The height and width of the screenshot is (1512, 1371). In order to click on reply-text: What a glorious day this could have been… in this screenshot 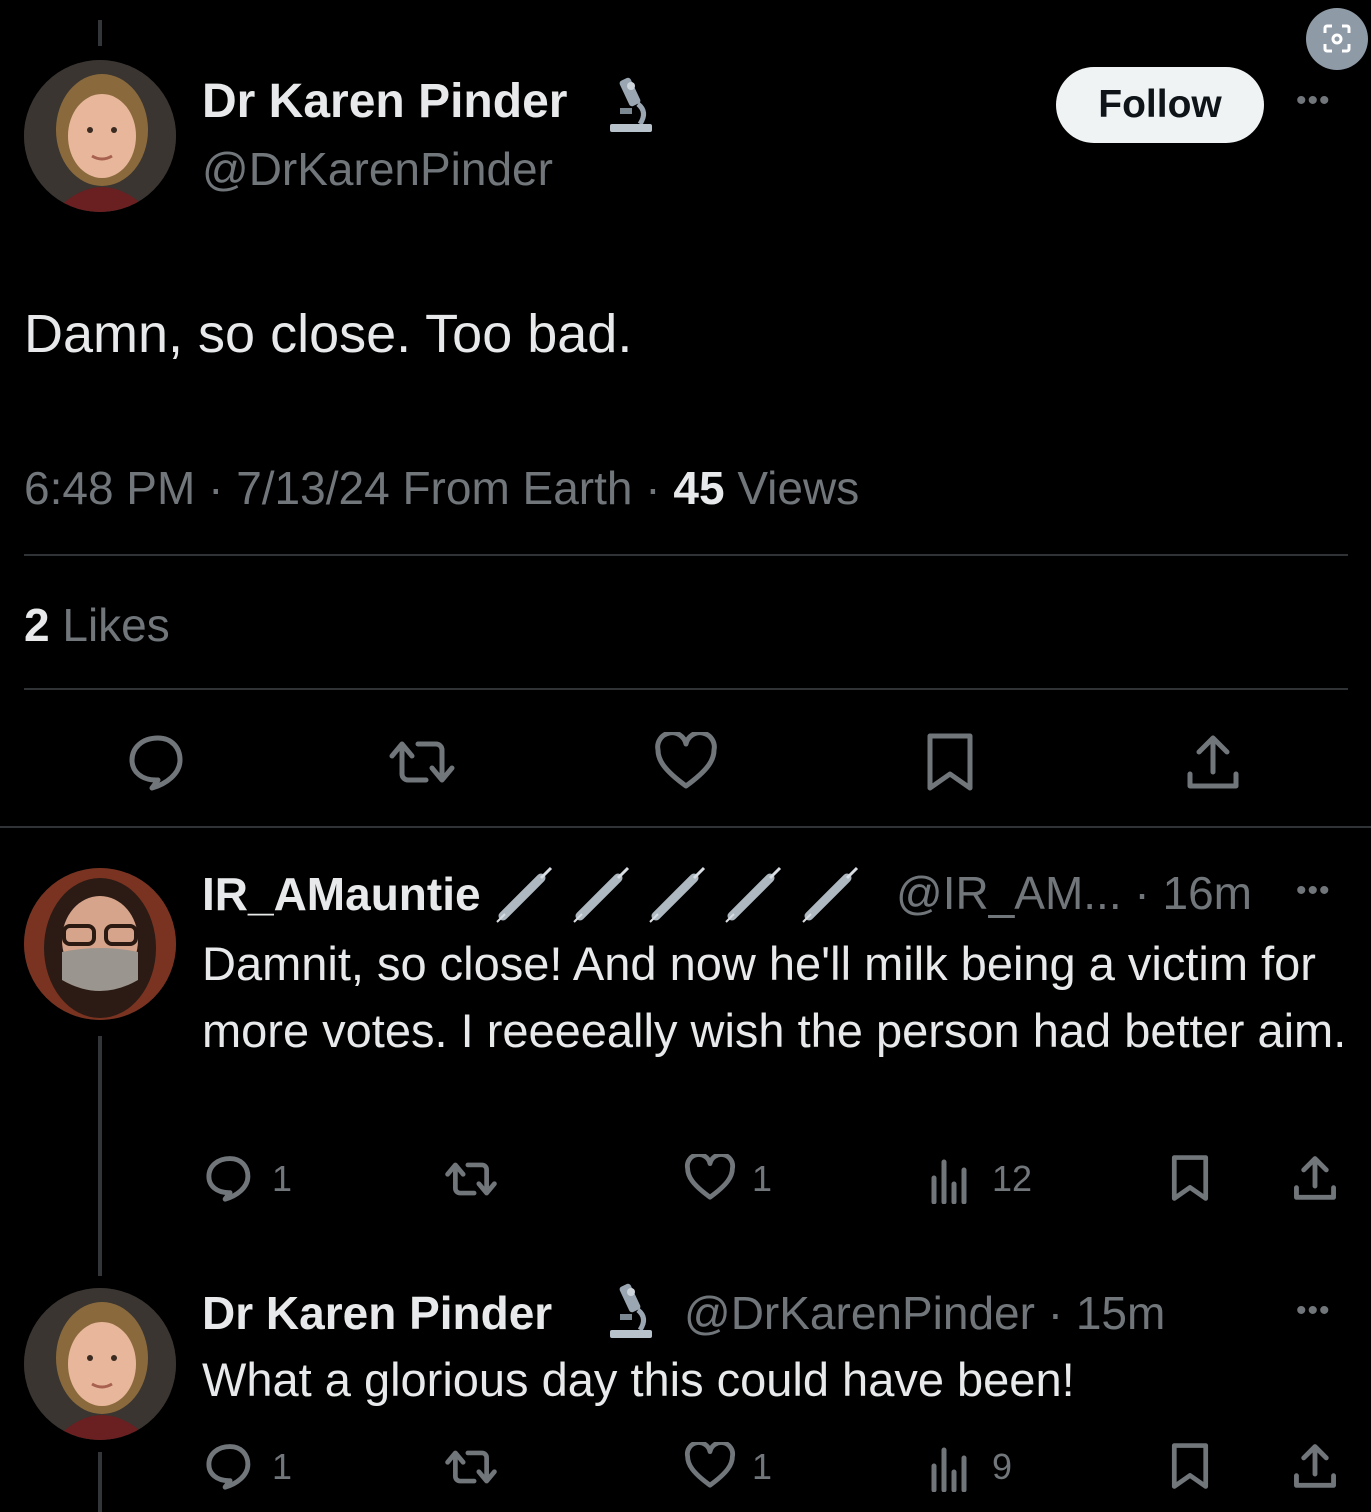, I will do `click(638, 1379)`.